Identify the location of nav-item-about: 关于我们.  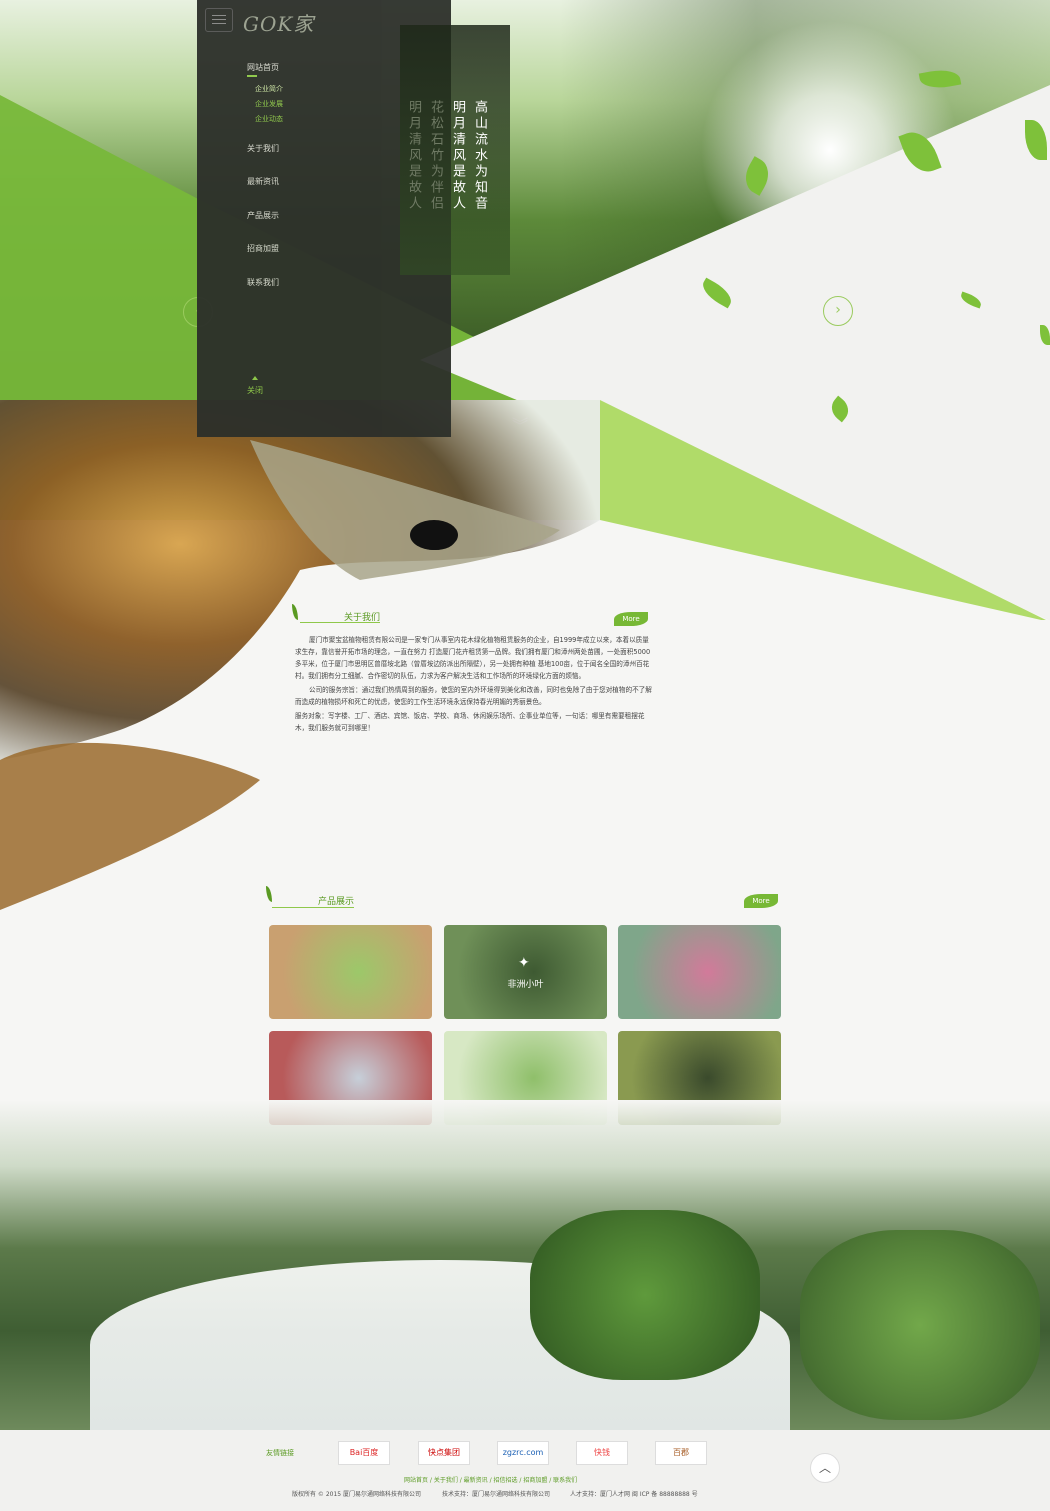
(263, 148).